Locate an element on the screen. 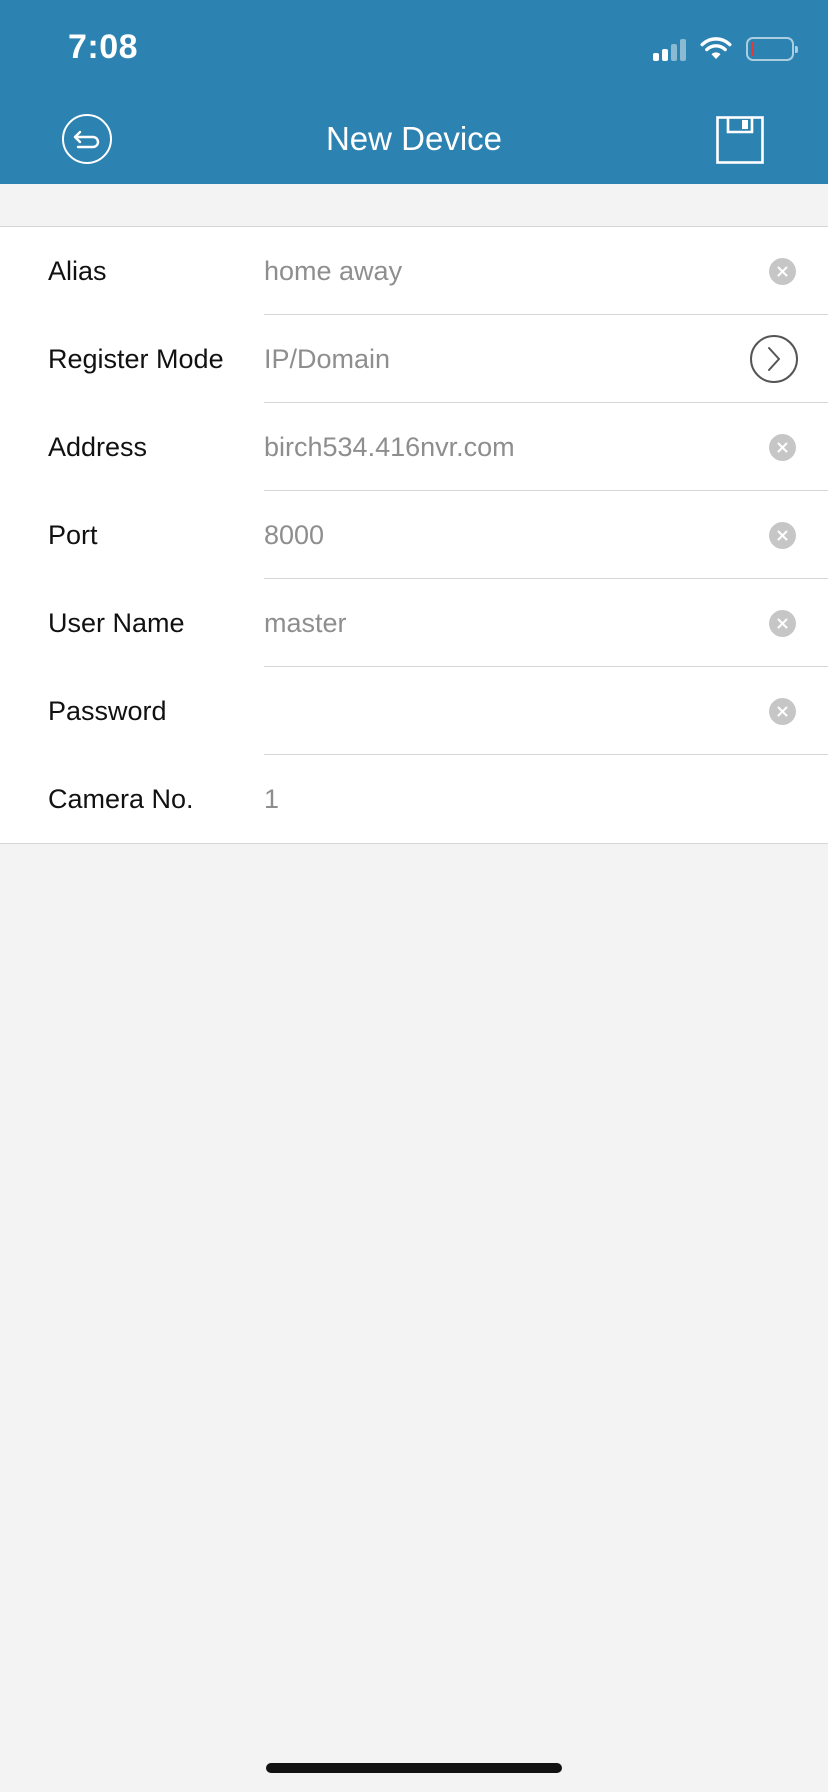 The width and height of the screenshot is (828, 1792). chevron-right-icon is located at coordinates (774, 359).